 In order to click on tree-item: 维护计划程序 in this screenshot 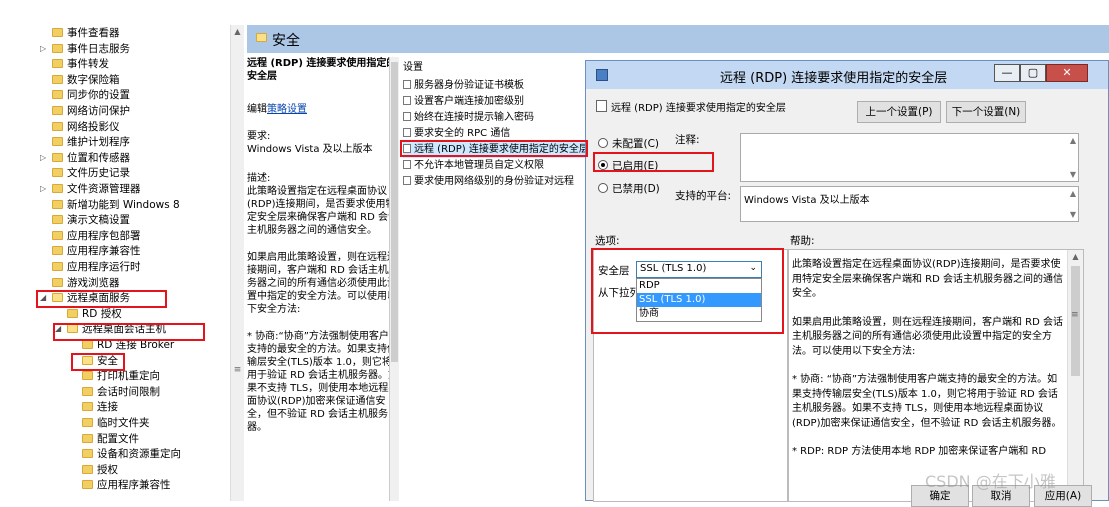, I will do `click(91, 142)`.